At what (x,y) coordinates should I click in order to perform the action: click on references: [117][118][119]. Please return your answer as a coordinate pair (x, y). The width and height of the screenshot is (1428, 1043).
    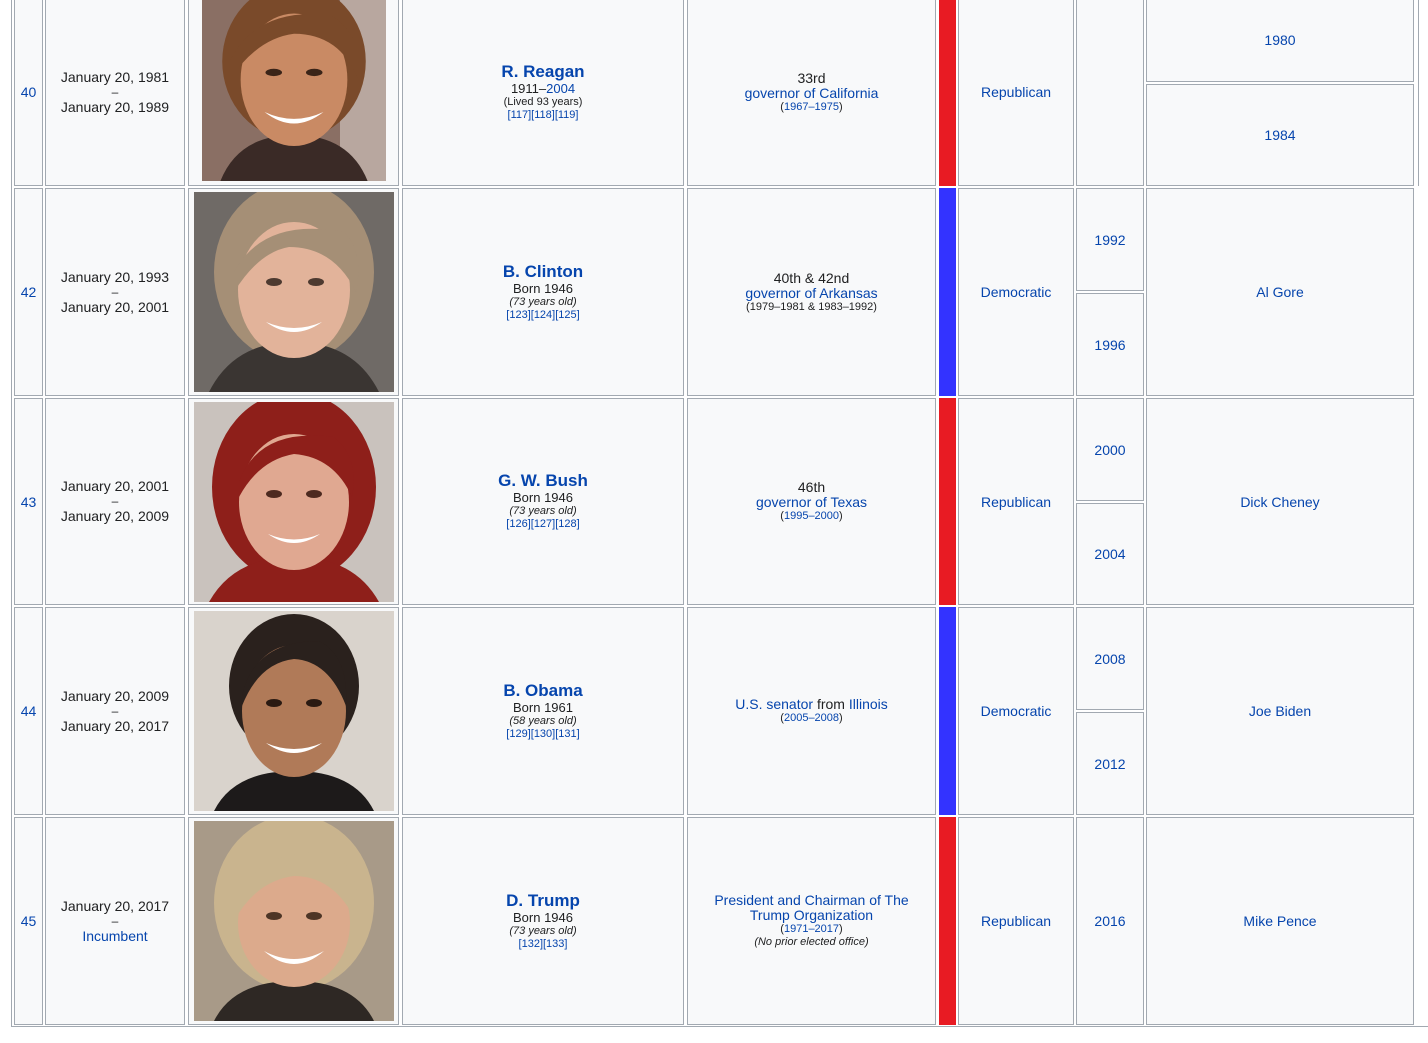
    Looking at the image, I should click on (543, 115).